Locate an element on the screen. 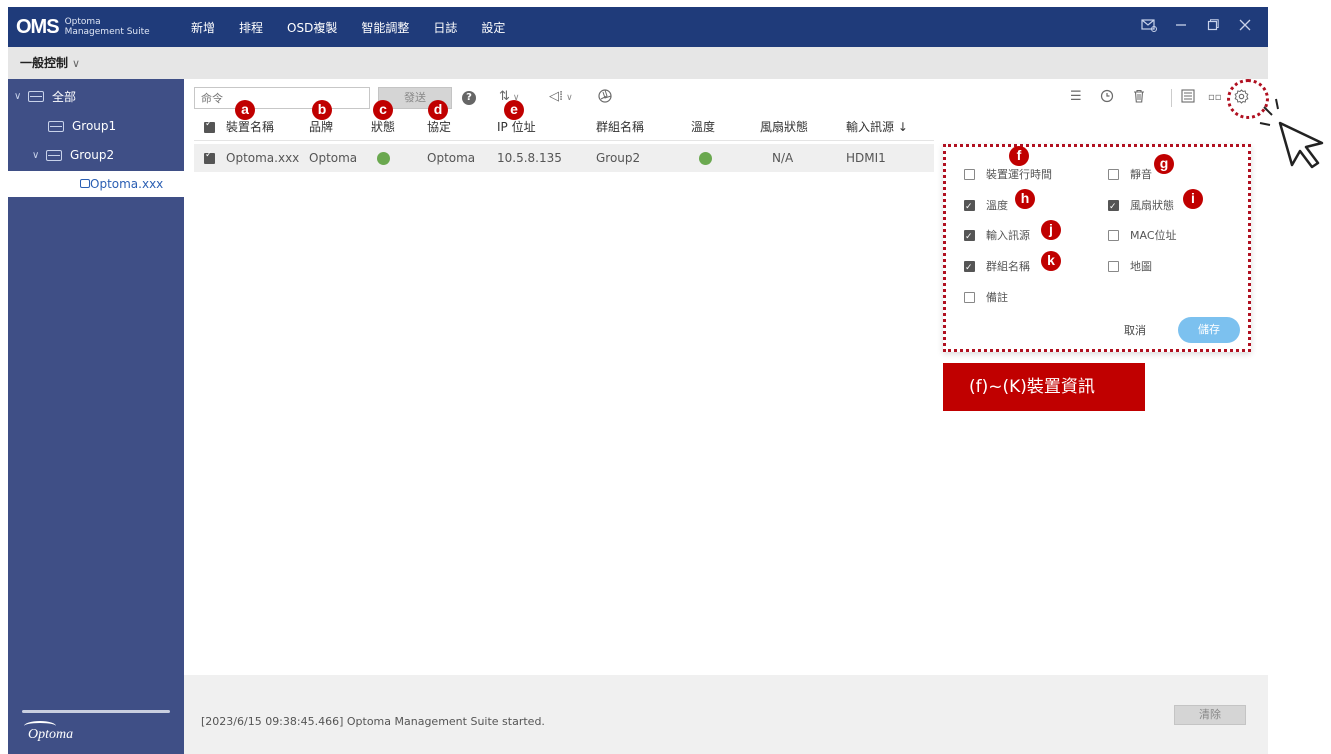  marker-d: d is located at coordinates (438, 110).